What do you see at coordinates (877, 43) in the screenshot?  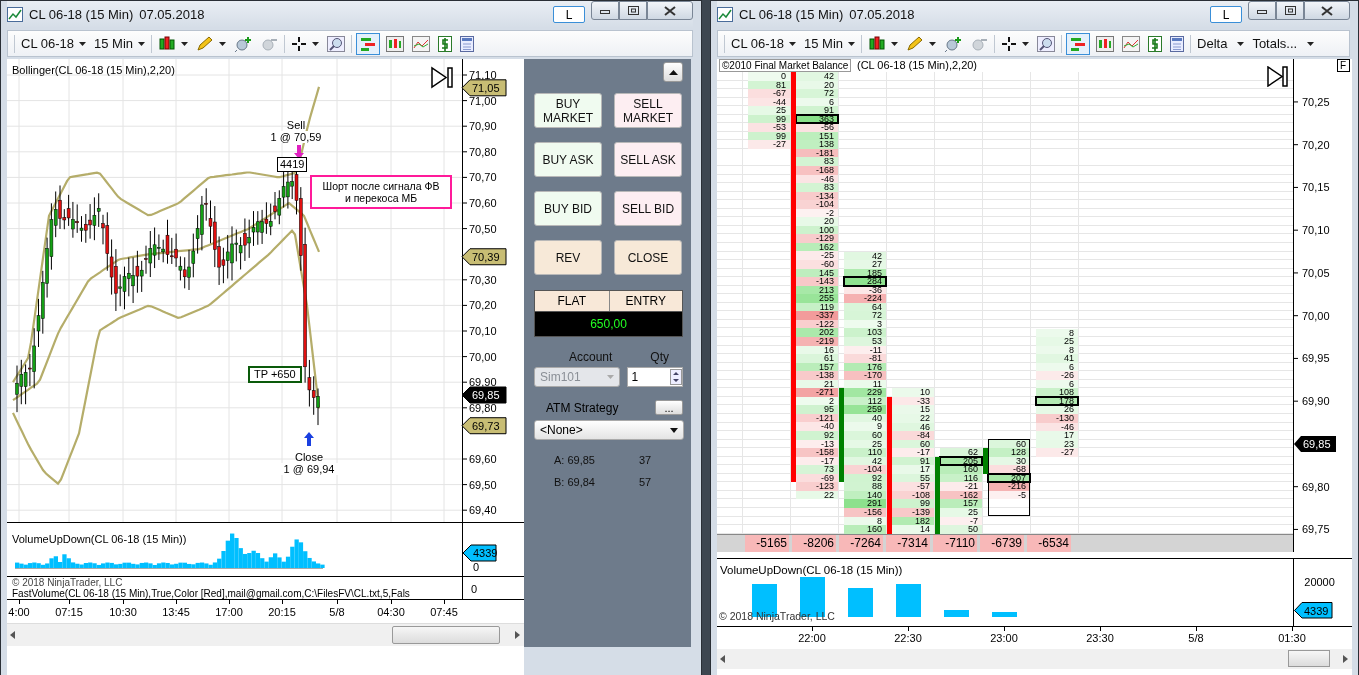 I see `candlestick-icon` at bounding box center [877, 43].